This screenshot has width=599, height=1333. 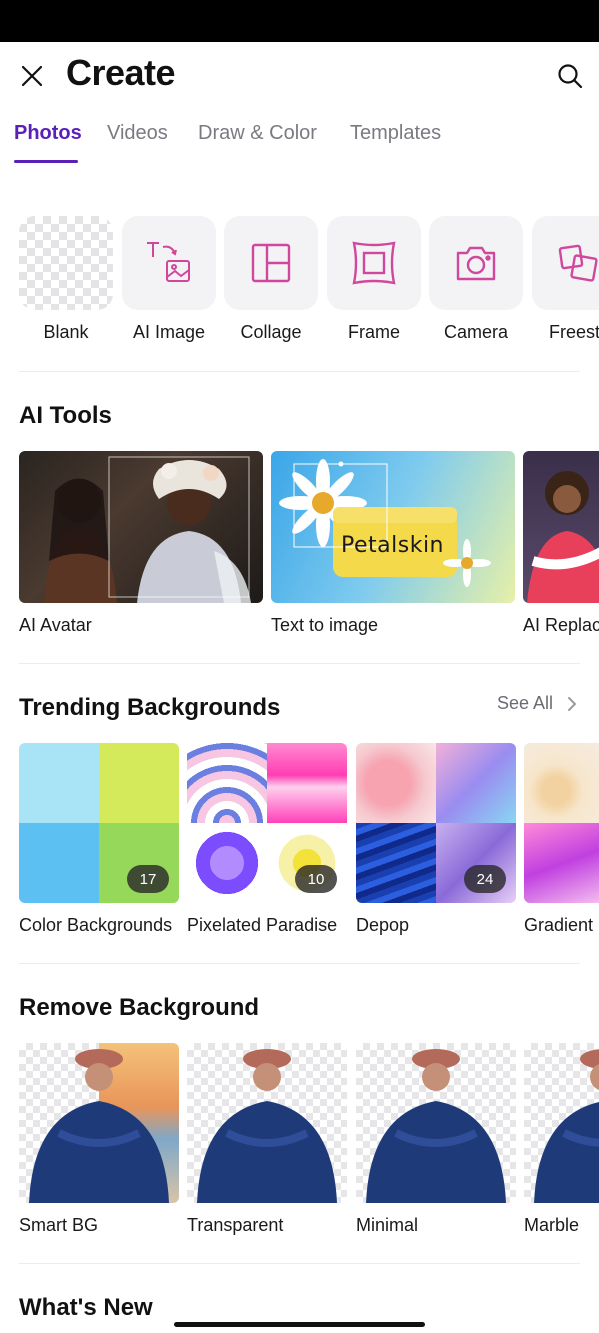 What do you see at coordinates (96, 925) in the screenshot?
I see `bg-card-label: Color Backgrounds` at bounding box center [96, 925].